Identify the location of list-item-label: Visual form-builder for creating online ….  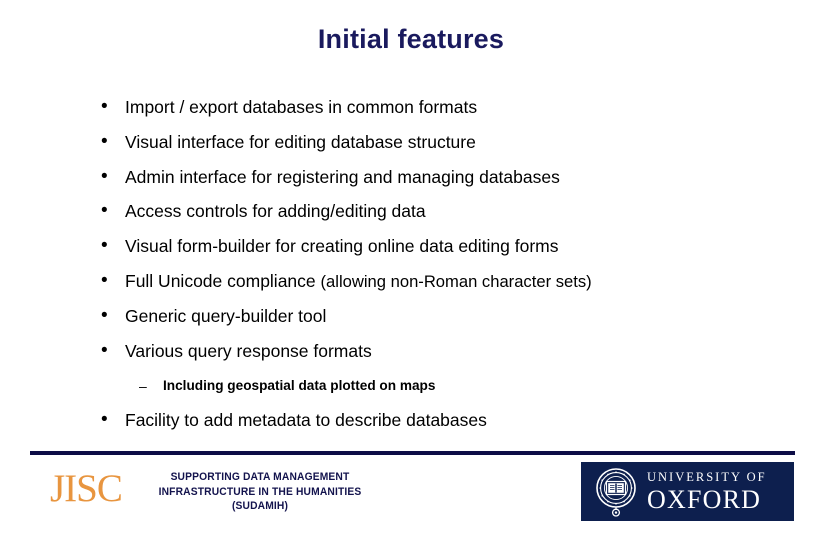
(342, 246).